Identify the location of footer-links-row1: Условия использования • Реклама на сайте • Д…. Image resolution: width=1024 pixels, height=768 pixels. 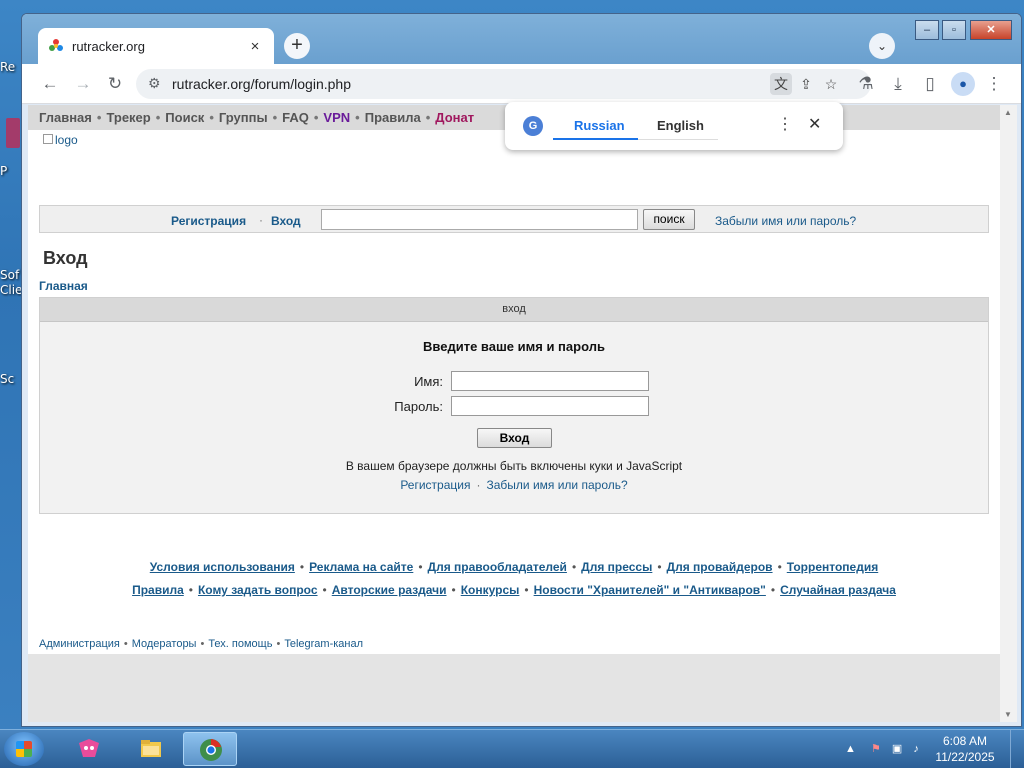
(514, 567).